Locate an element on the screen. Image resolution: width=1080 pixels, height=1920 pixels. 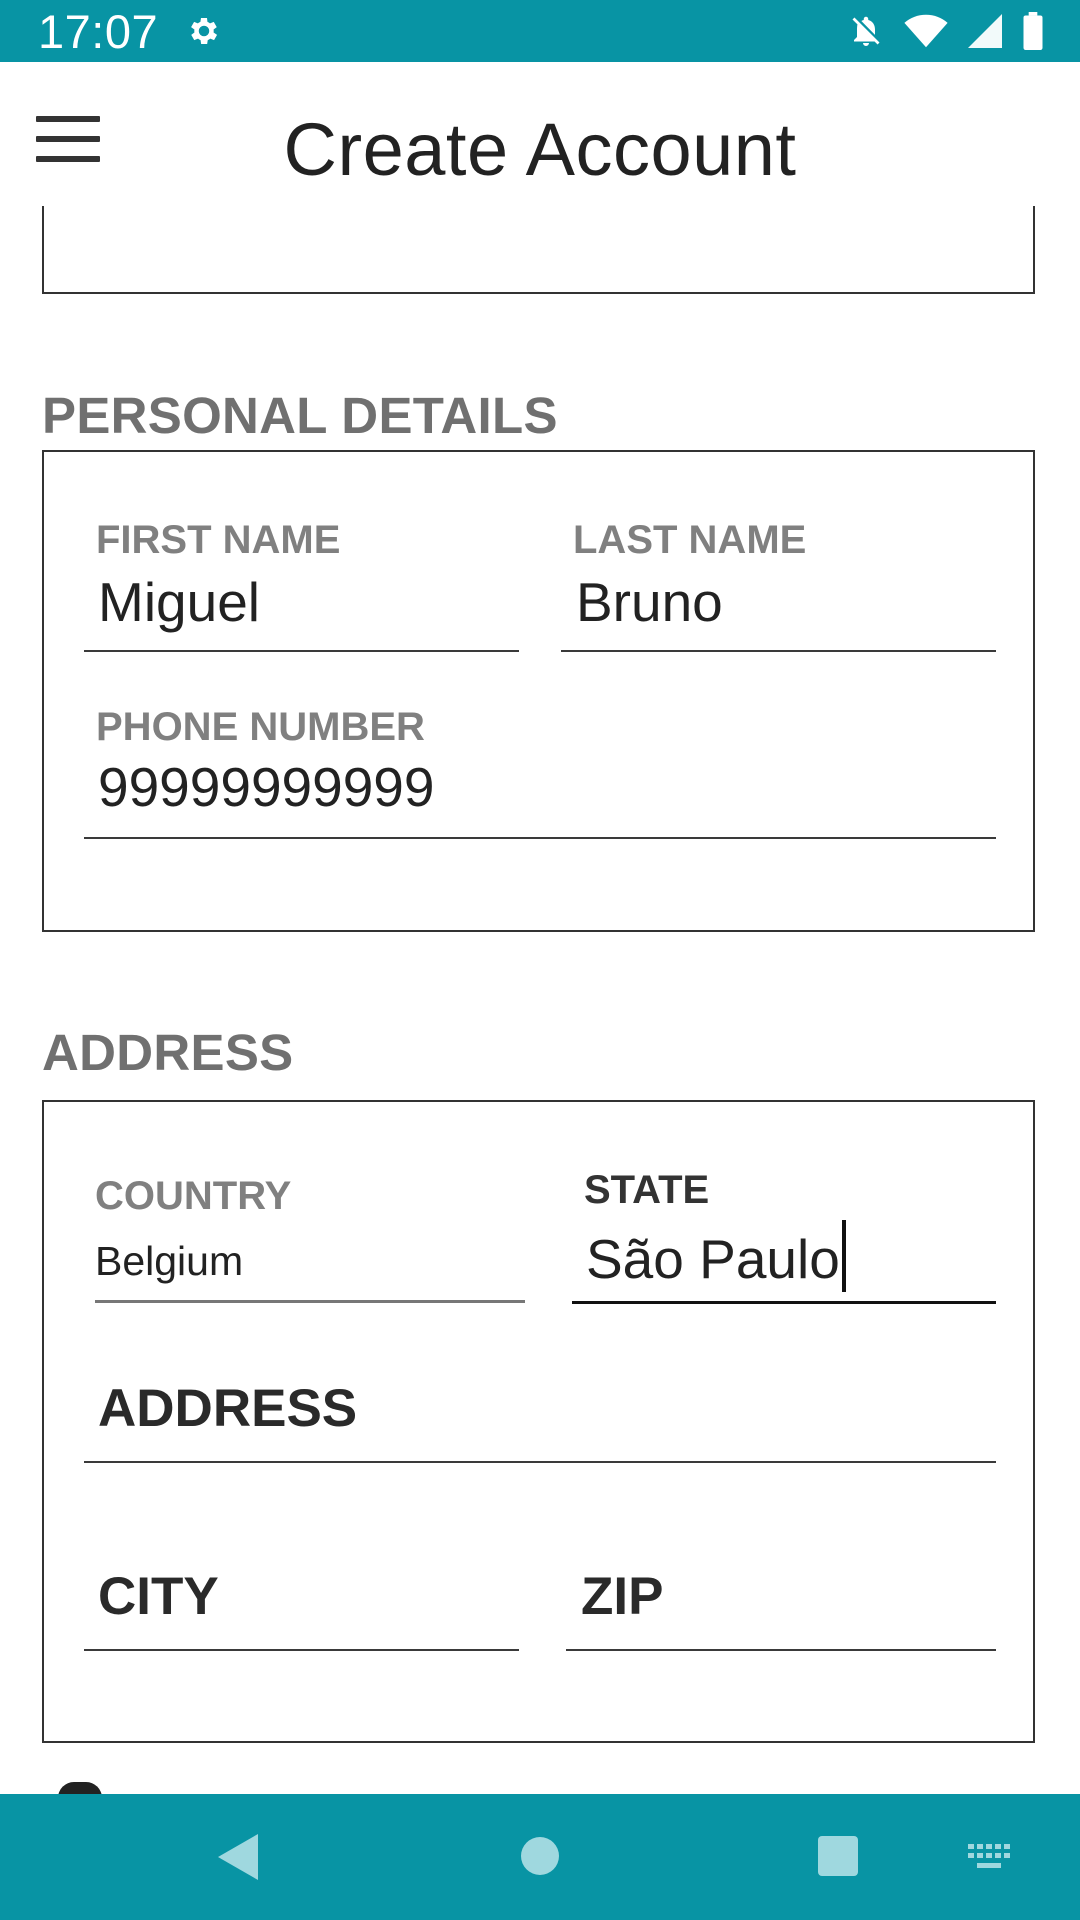
first-name-label: FIRST NAME is located at coordinates (218, 540).